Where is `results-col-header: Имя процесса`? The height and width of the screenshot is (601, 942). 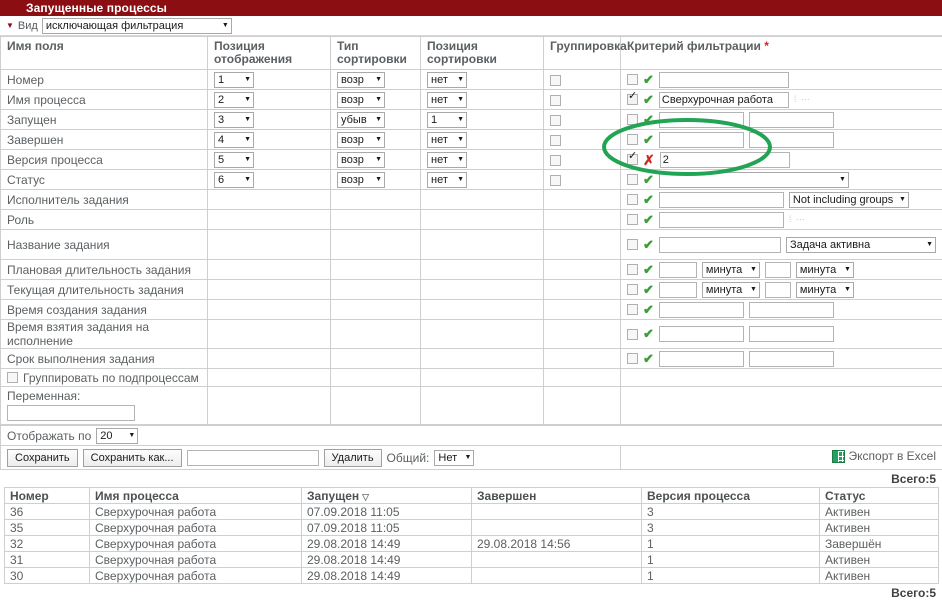
results-col-header: Имя процесса is located at coordinates (196, 496).